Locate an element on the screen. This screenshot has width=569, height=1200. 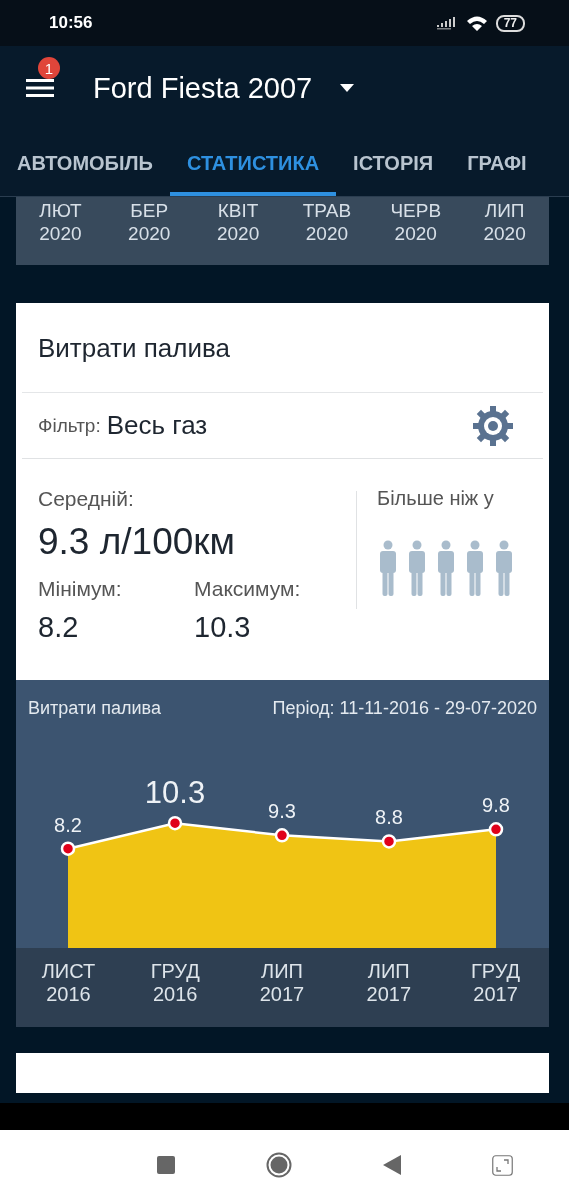
home-icon is located at coordinates (279, 1165).